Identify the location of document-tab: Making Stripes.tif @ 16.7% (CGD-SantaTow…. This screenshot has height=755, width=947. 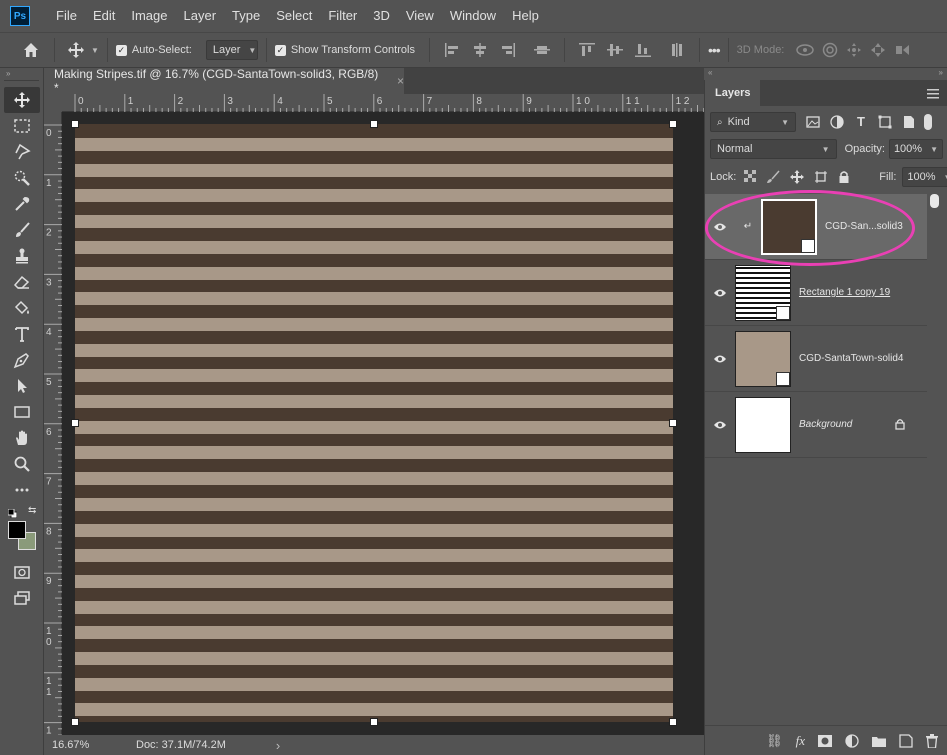
(224, 81).